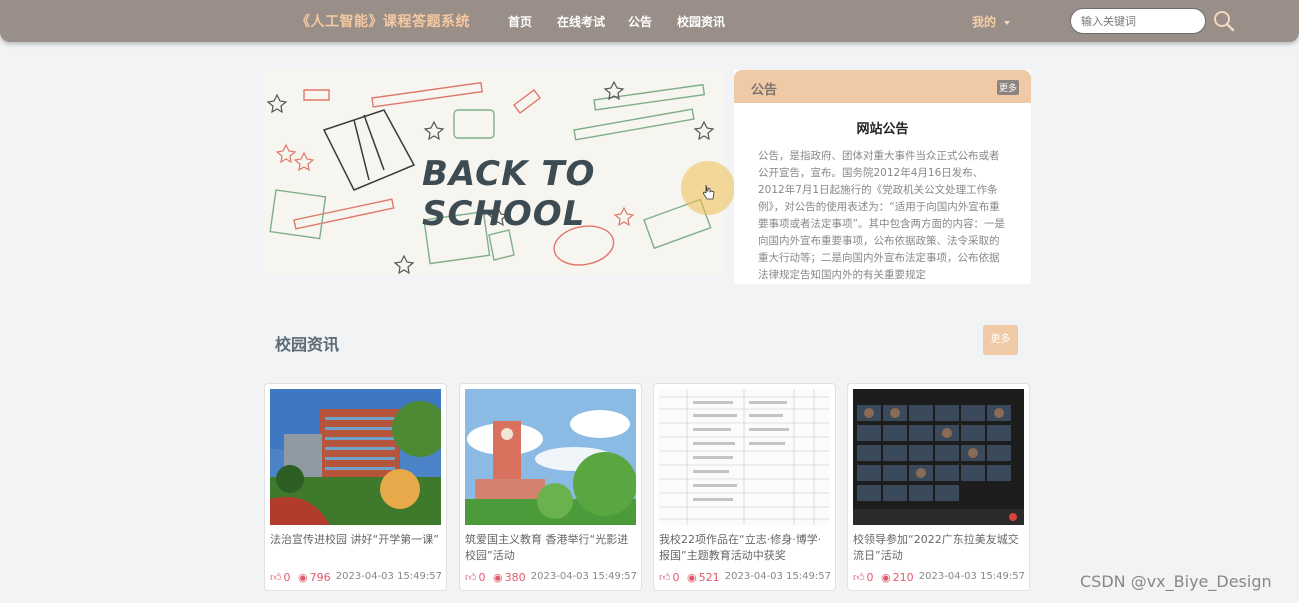 The width and height of the screenshot is (1299, 603). What do you see at coordinates (708, 194) in the screenshot?
I see `hand-cursor-icon` at bounding box center [708, 194].